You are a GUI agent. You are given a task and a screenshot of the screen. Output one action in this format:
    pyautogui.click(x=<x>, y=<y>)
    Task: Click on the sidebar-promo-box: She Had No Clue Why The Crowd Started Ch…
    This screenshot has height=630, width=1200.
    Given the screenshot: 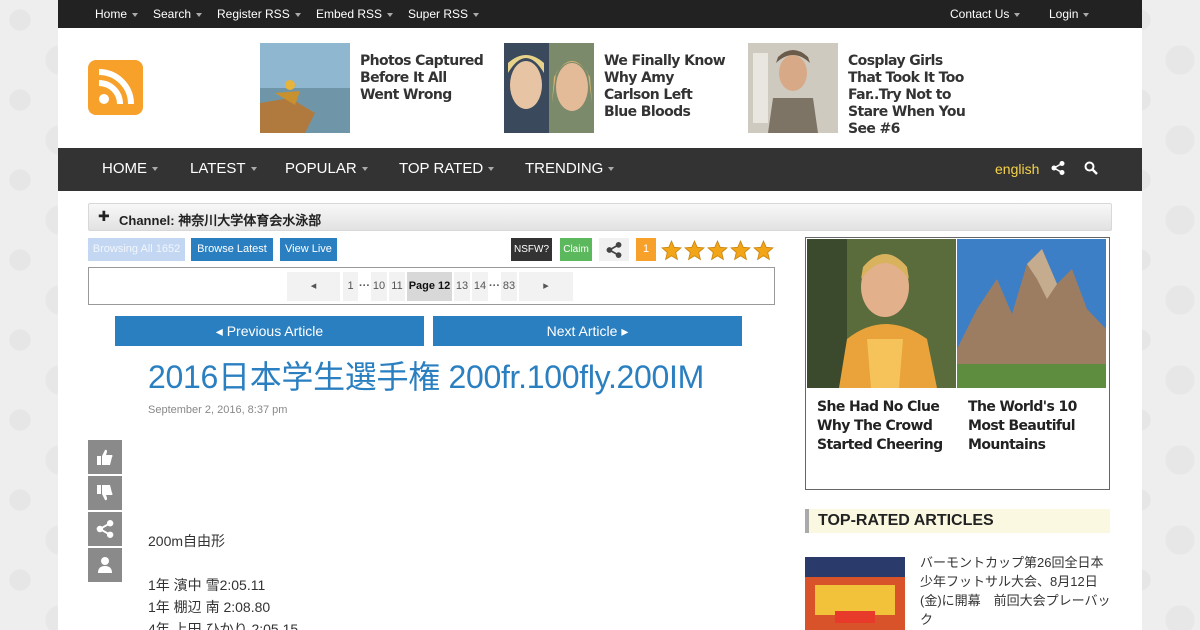 What is the action you would take?
    pyautogui.click(x=957, y=363)
    